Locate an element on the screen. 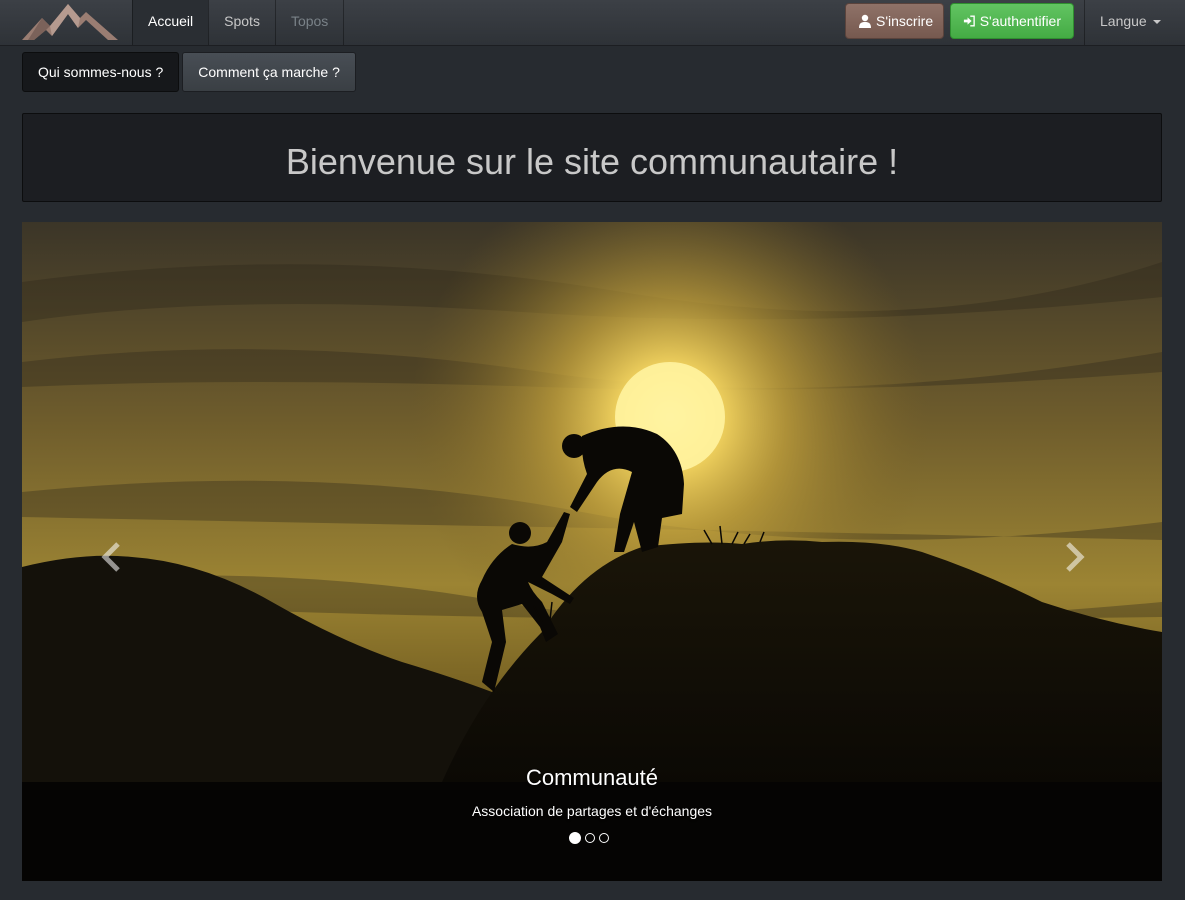 This screenshot has height=900, width=1185. carousel-indicators is located at coordinates (589, 838).